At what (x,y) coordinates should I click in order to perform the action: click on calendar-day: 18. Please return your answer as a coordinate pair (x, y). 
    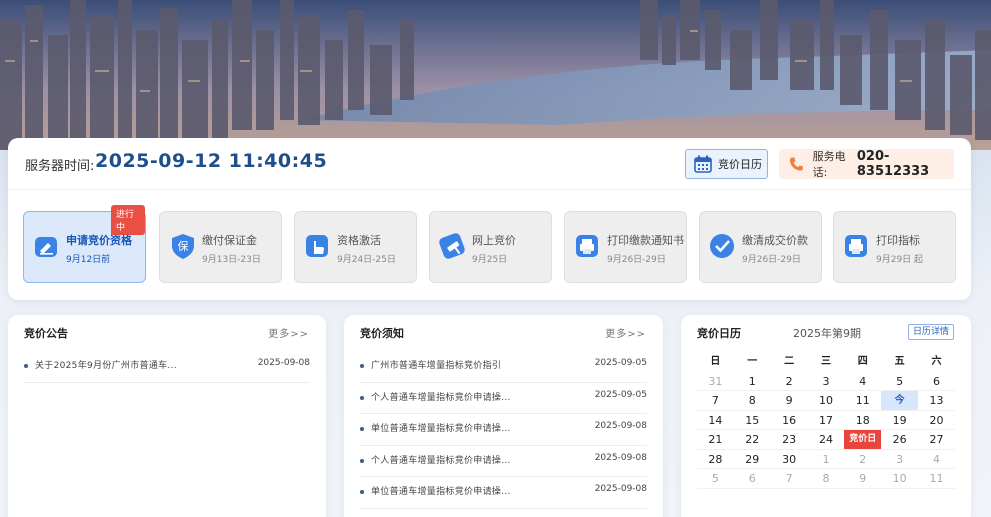
    Looking at the image, I should click on (862, 420).